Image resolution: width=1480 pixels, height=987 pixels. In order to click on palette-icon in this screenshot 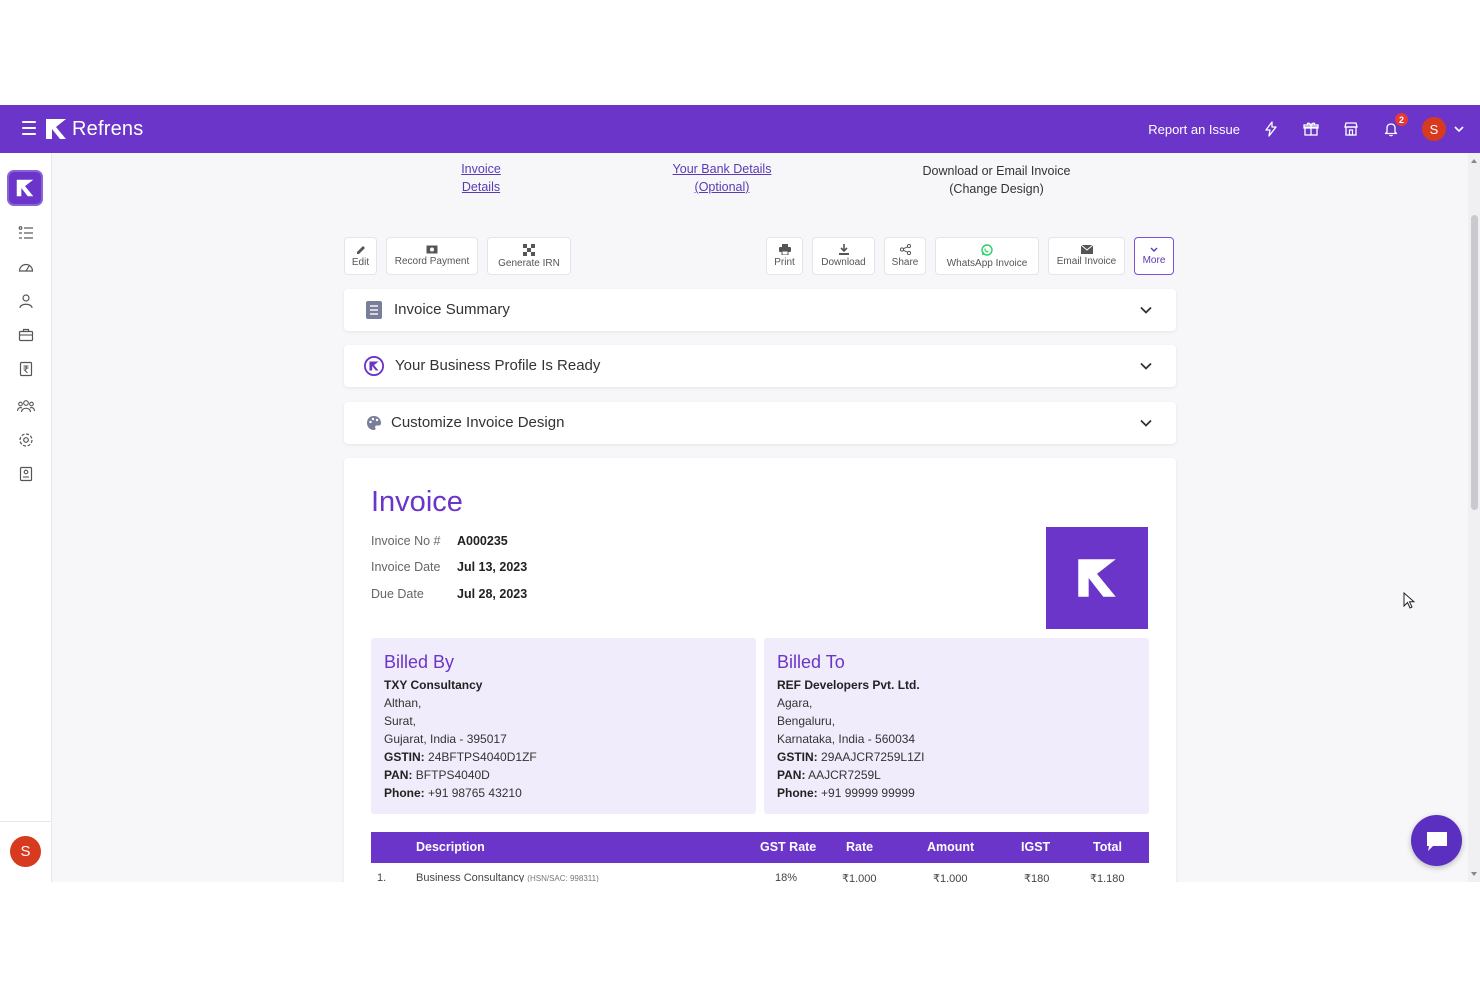, I will do `click(374, 423)`.